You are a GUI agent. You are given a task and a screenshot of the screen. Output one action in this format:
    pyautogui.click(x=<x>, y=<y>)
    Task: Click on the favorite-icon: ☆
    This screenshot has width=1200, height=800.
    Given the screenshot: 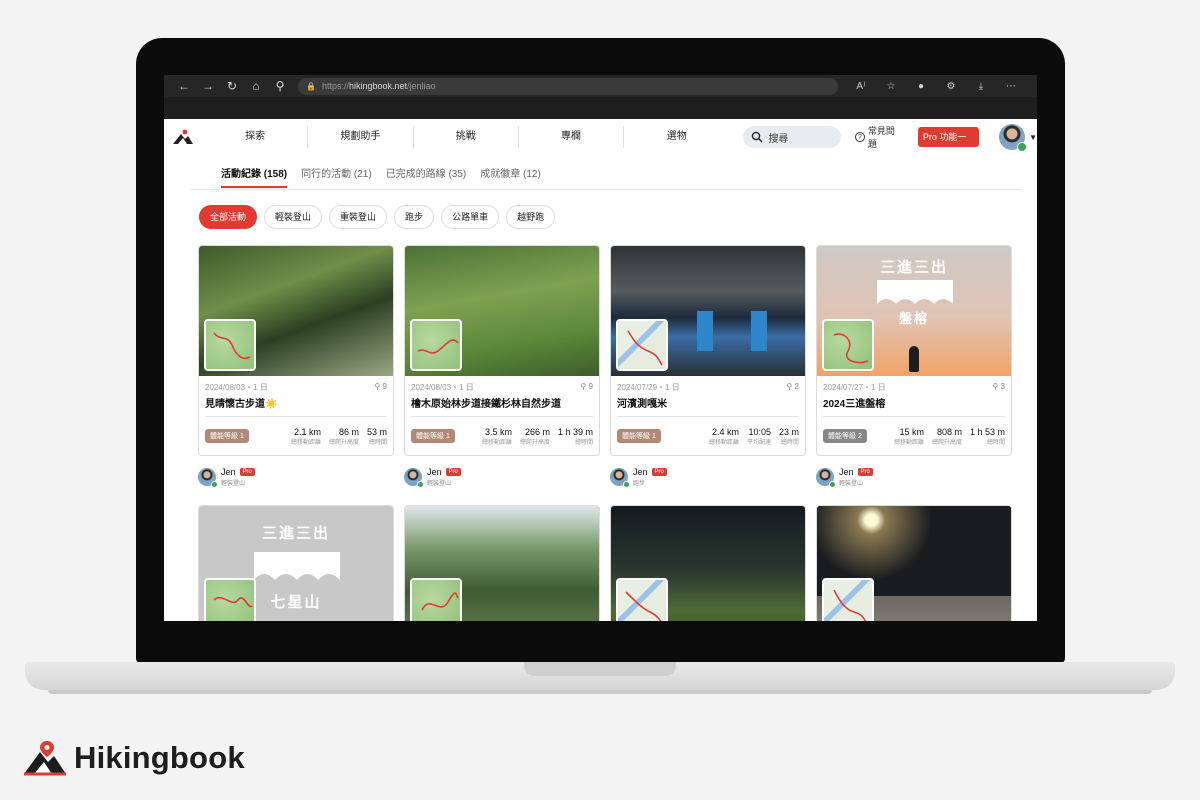 What is the action you would take?
    pyautogui.click(x=891, y=86)
    